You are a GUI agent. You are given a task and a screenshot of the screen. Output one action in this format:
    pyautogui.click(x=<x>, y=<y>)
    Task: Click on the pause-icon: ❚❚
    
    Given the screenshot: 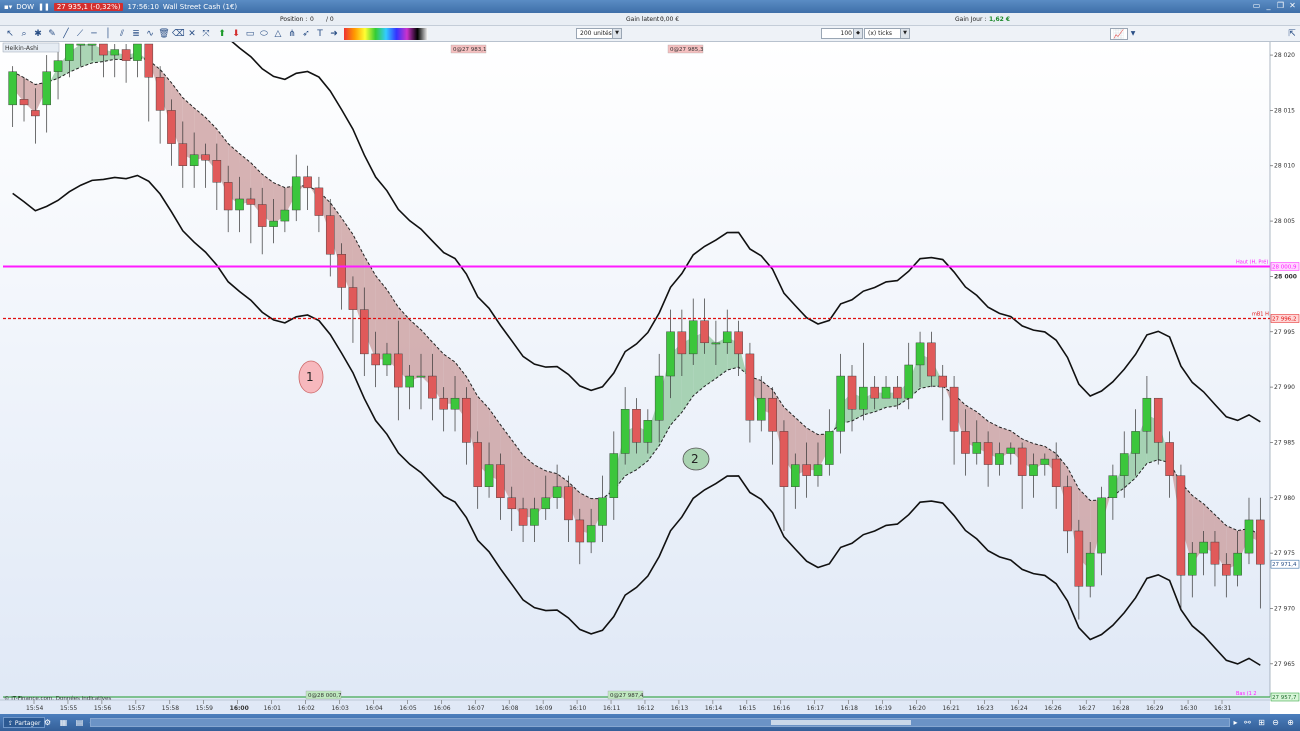 What is the action you would take?
    pyautogui.click(x=44, y=7)
    